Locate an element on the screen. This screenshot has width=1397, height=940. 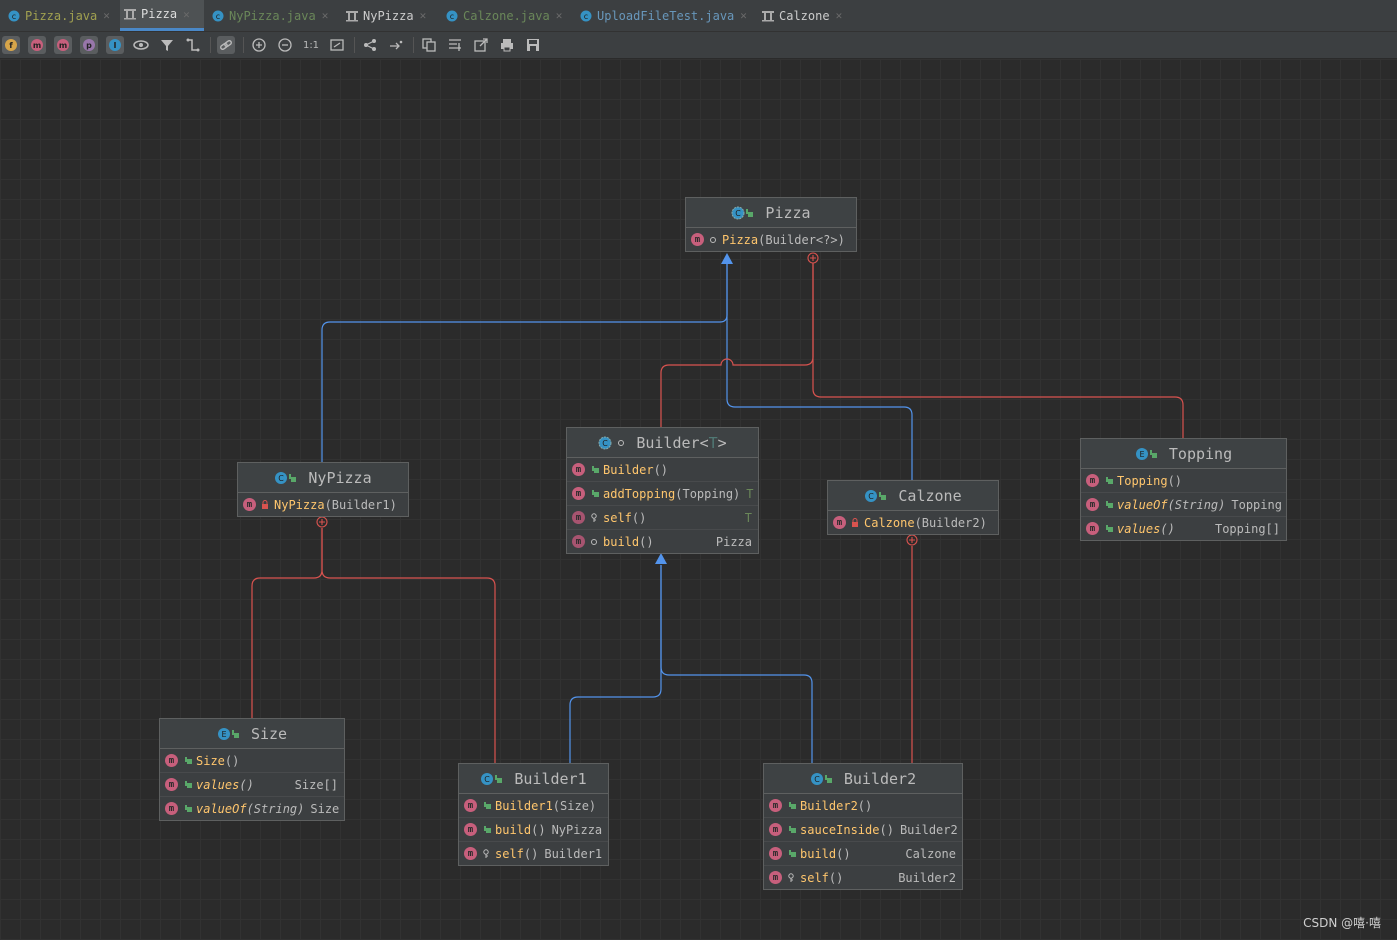
member-row: m valueOf (String) Topping is located at coordinates (1183, 504).